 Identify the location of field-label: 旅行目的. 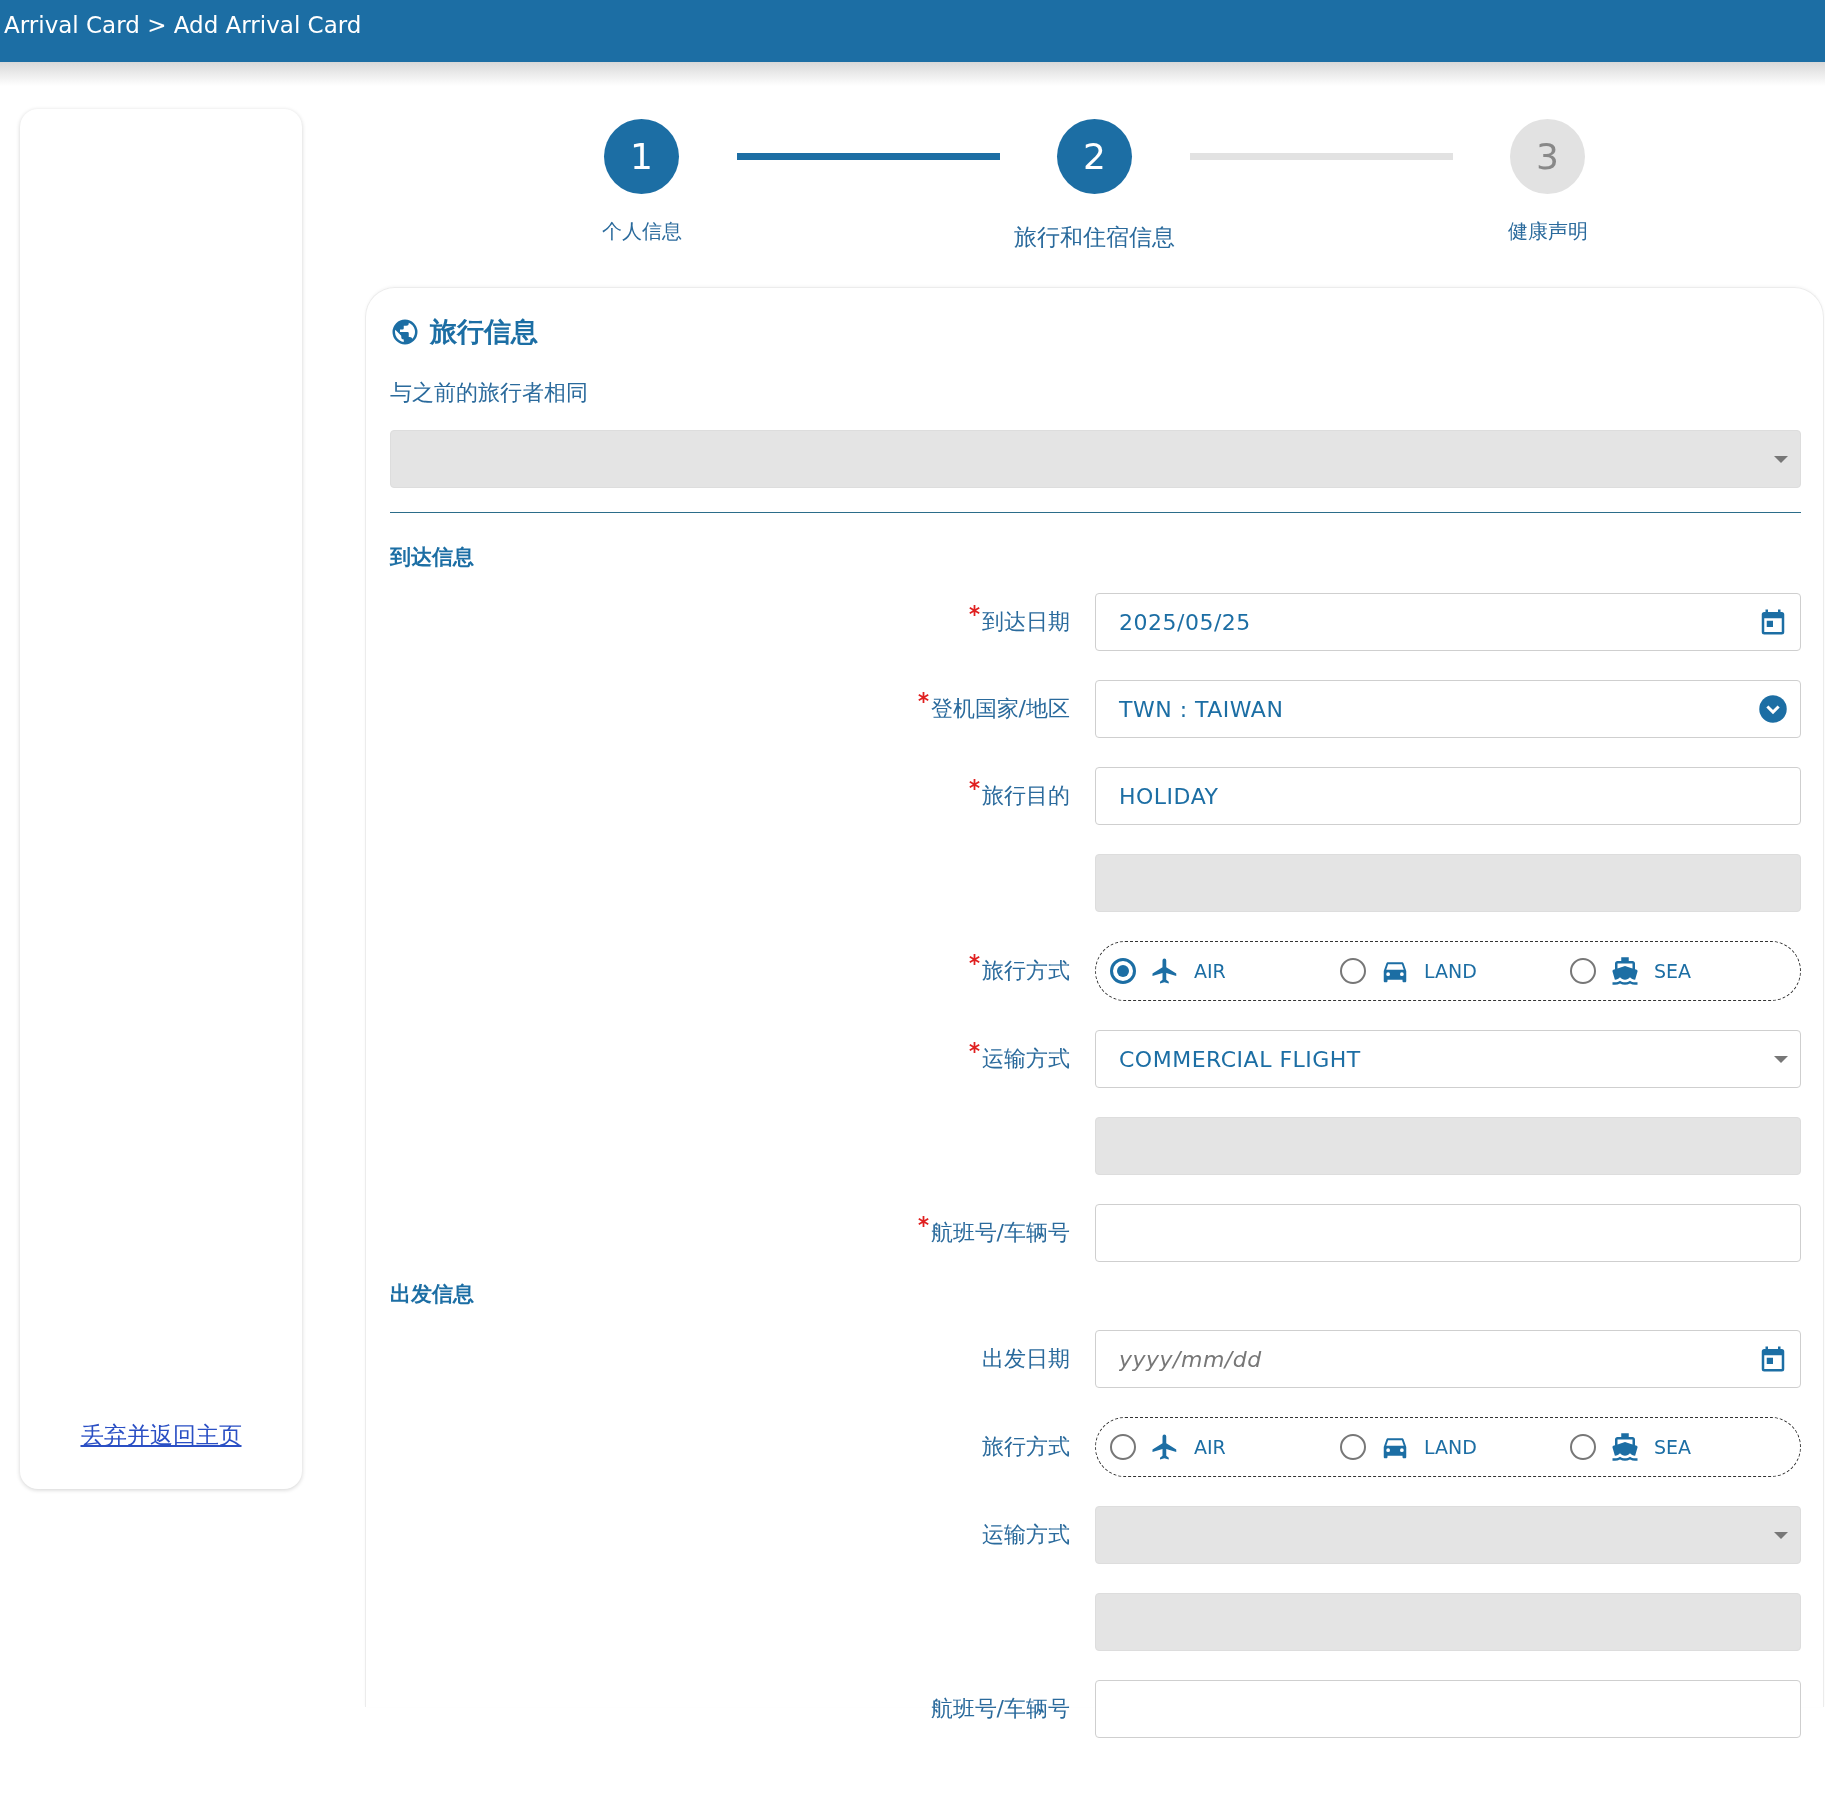
(1026, 796).